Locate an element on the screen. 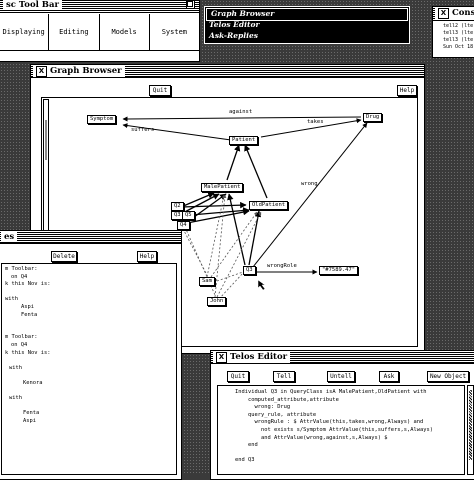 The width and height of the screenshot is (474, 480). toolbar-menu-row: Displaying Editing Models System is located at coordinates (99, 32).